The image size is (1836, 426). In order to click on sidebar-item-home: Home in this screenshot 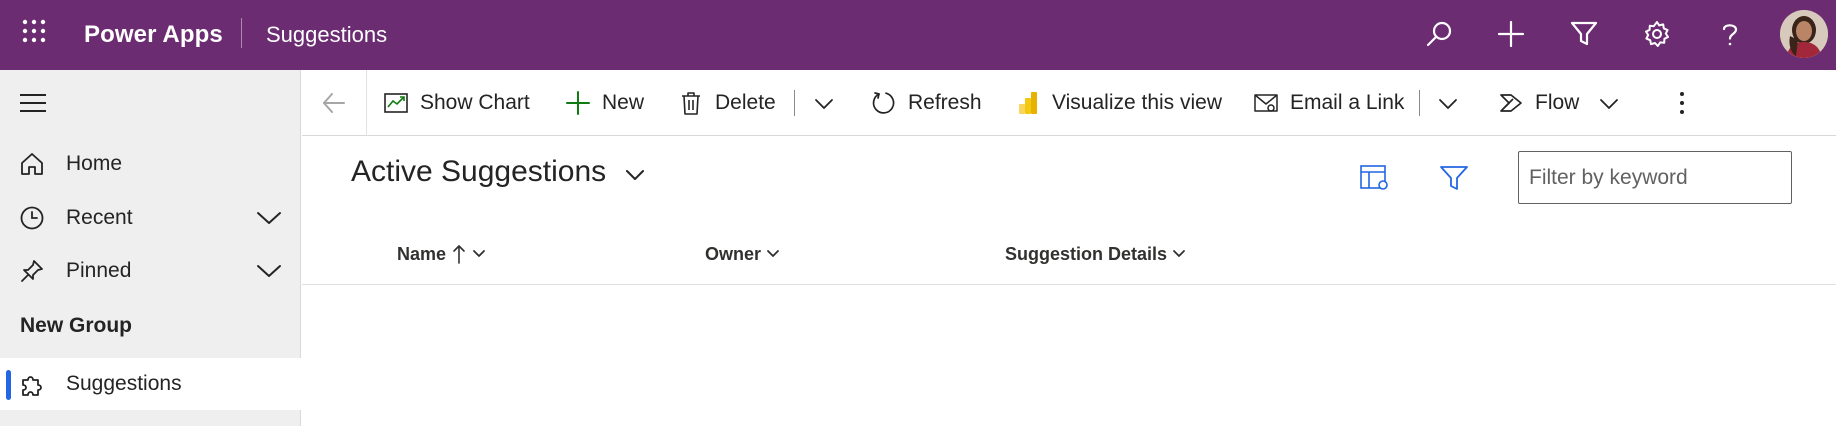, I will do `click(150, 164)`.